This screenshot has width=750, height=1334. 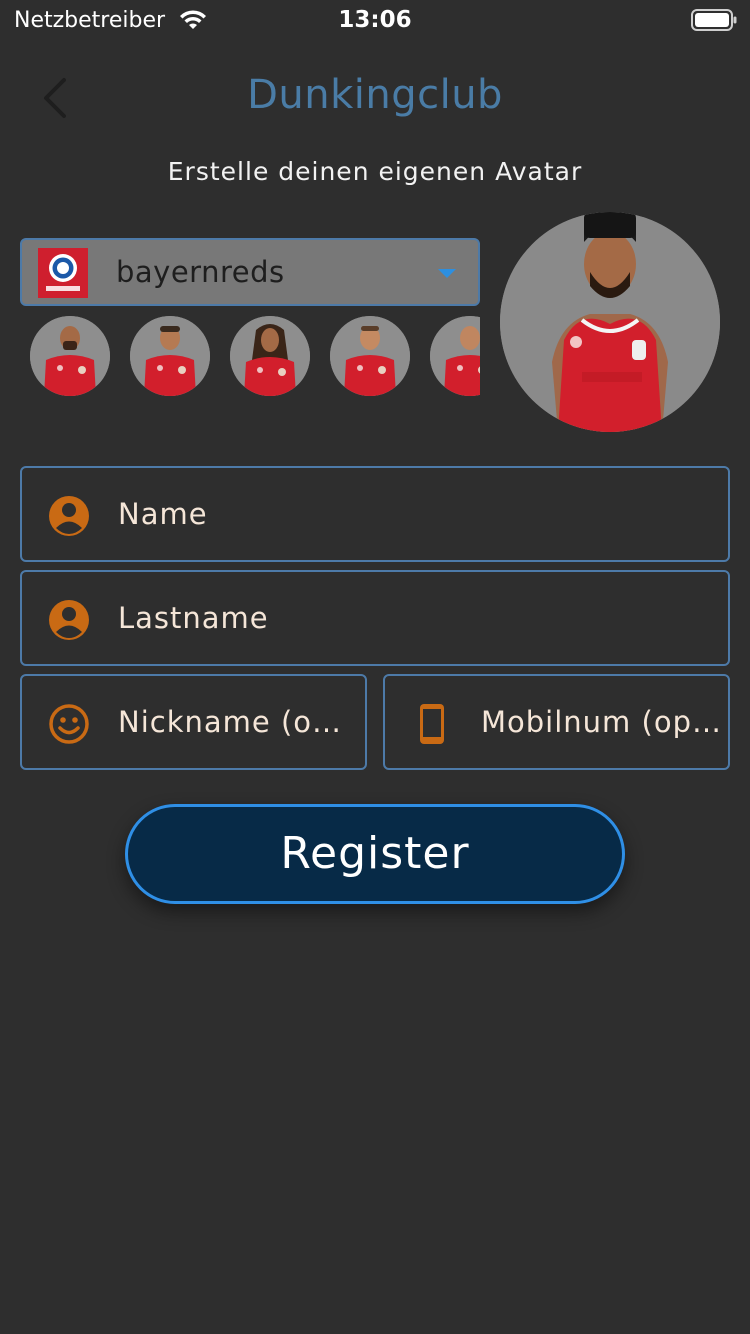 I want to click on battery-icon, so click(x=714, y=20).